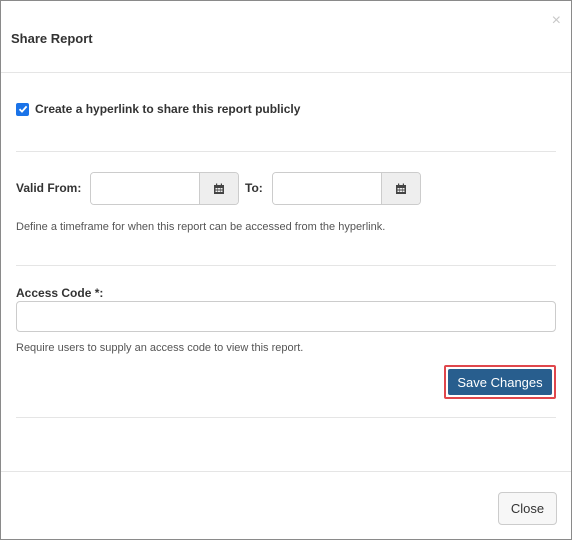  I want to click on valid-from-input, so click(145, 188).